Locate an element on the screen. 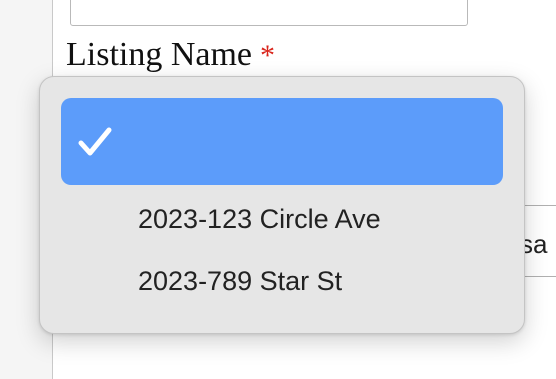 The image size is (556, 379). listing-name-label-text: Listing Name is located at coordinates (159, 54).